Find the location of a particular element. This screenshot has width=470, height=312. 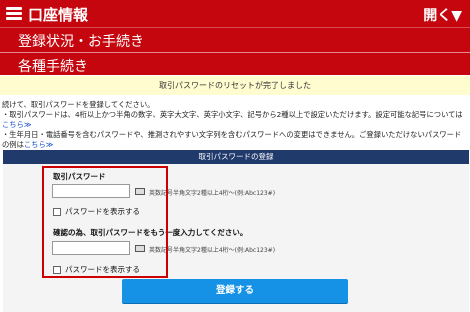

breadcrumb-label: 登録状況・お手続き is located at coordinates (81, 42).